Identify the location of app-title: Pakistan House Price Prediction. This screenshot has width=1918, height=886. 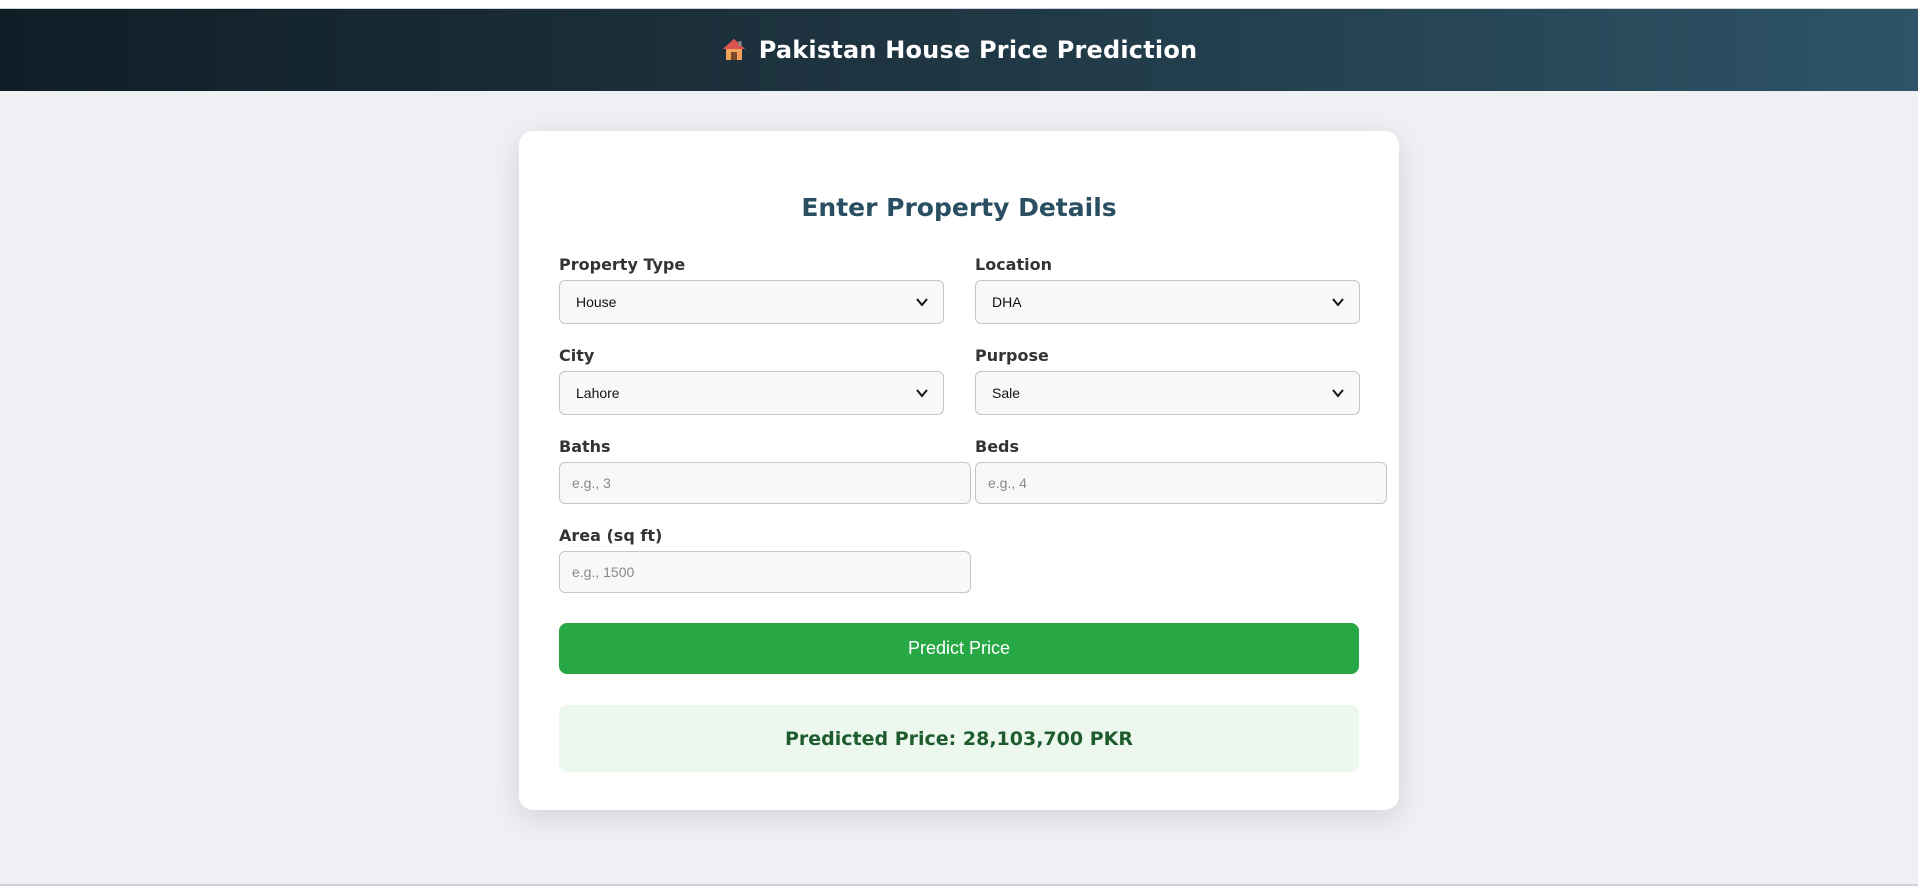
(959, 50).